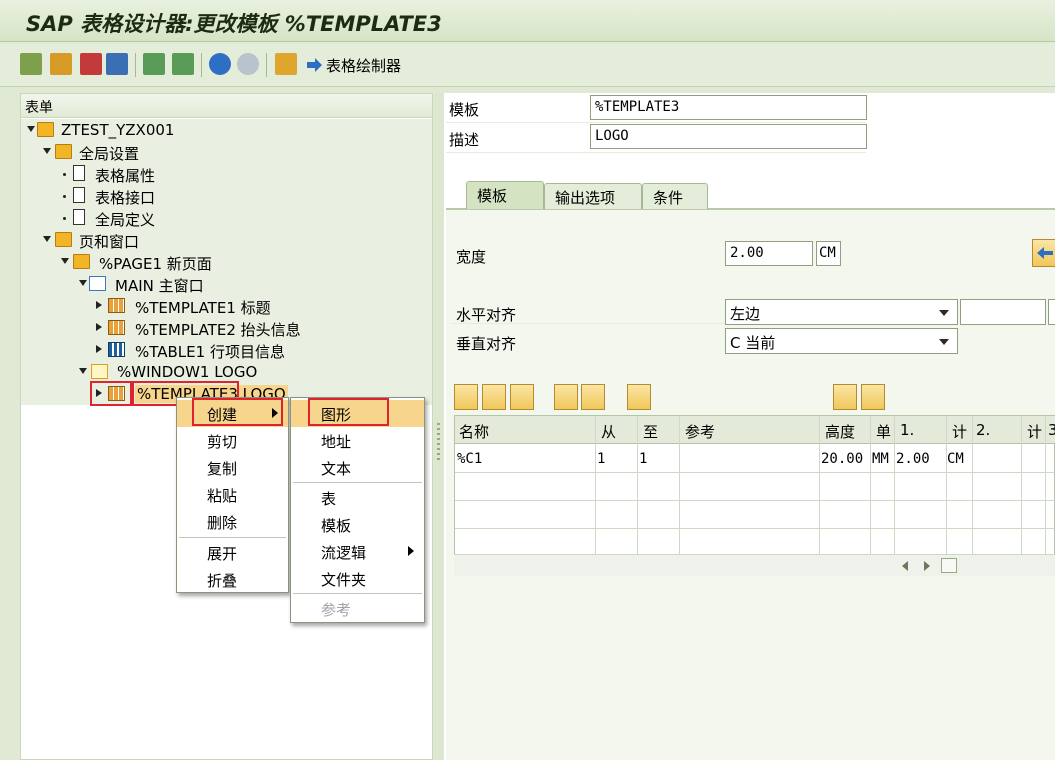 Image resolution: width=1055 pixels, height=760 pixels. Describe the element at coordinates (464, 110) in the screenshot. I see `template-label: 模板` at that location.